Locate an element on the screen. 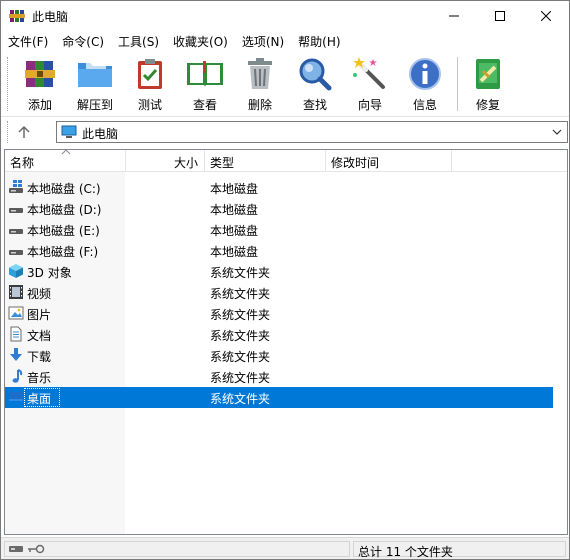 The width and height of the screenshot is (570, 560). list-item: 3D 对象 系统文件夹 is located at coordinates (279, 271).